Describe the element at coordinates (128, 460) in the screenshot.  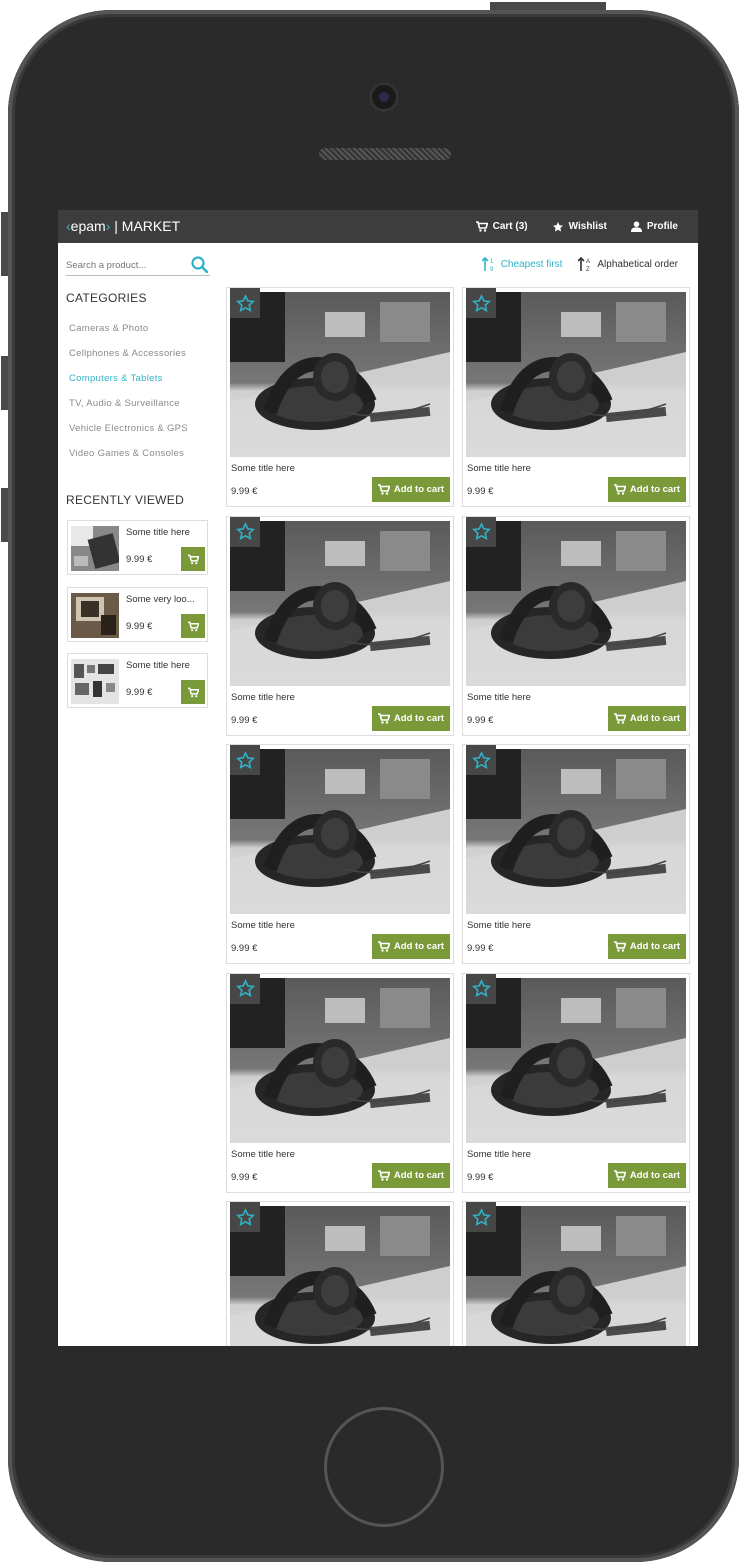
I see `category-item: Video Games & Consoles` at that location.